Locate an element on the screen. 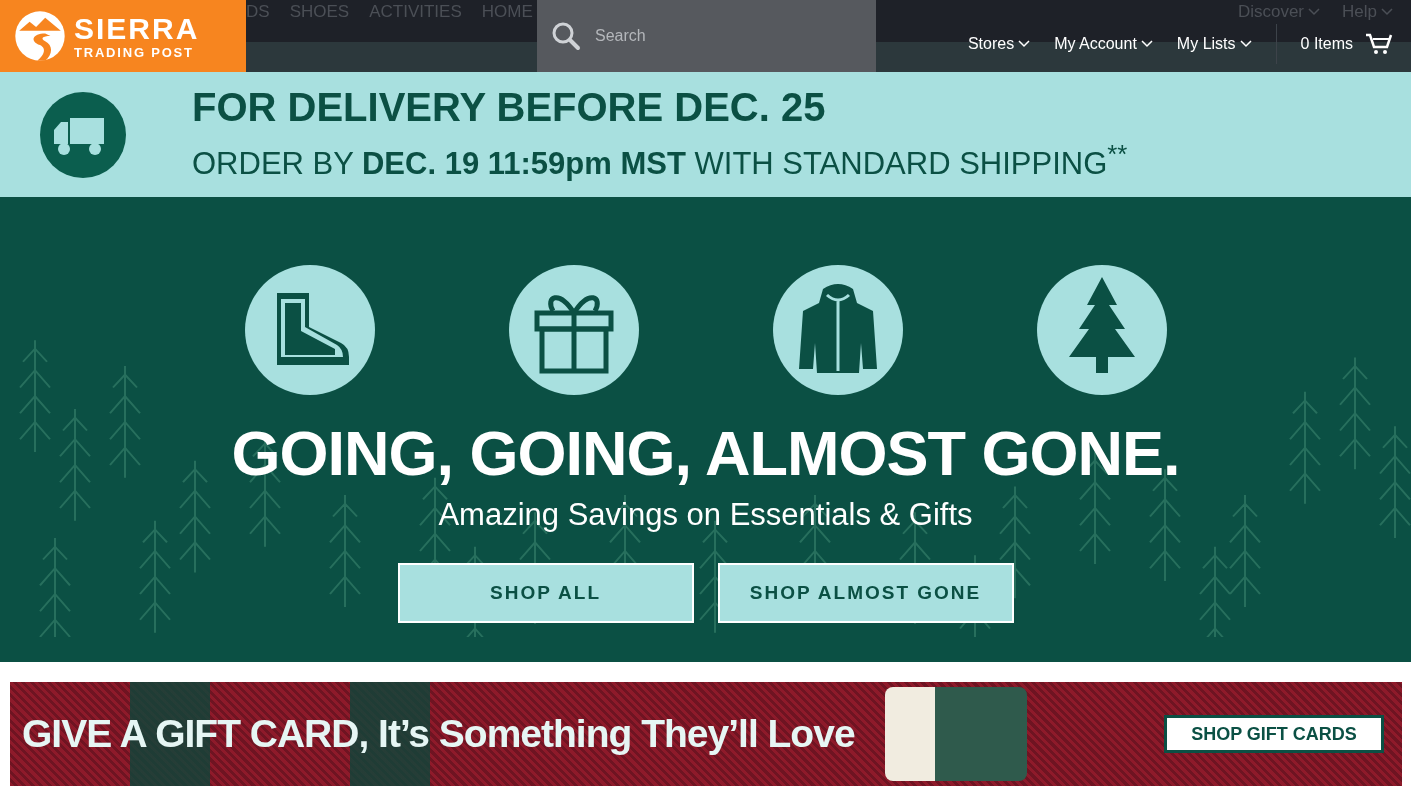  shop-gift-cards-button: SHOP GIFT CARDS is located at coordinates (1274, 734).